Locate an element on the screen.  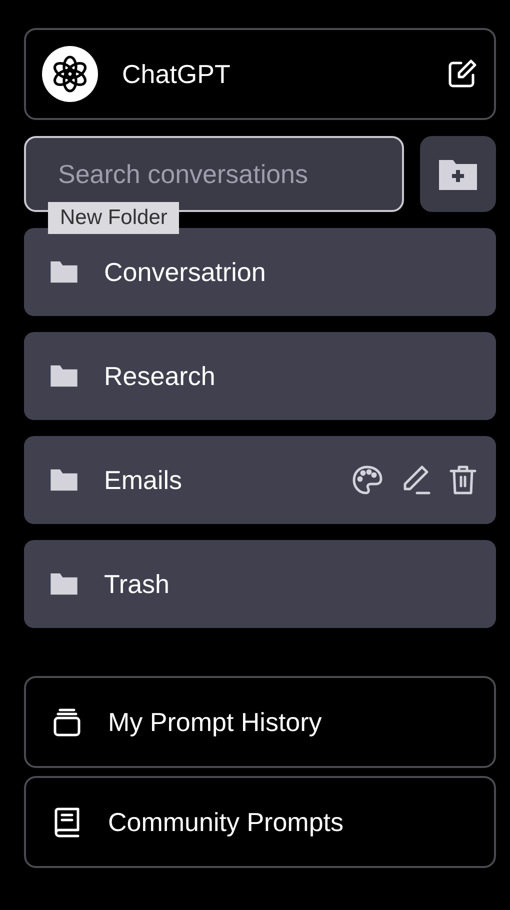
folder-item: Research is located at coordinates (260, 376).